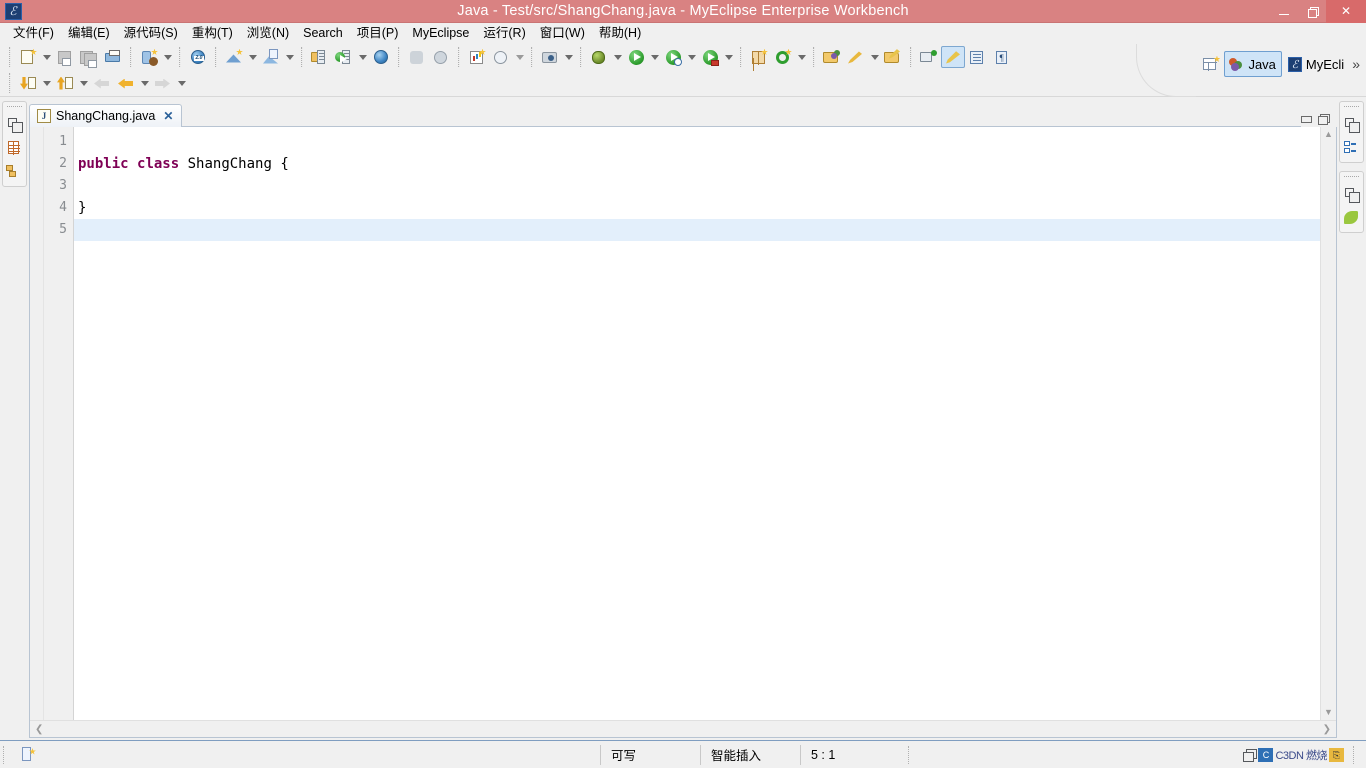  What do you see at coordinates (302, 57) in the screenshot?
I see `toolbar-separator` at bounding box center [302, 57].